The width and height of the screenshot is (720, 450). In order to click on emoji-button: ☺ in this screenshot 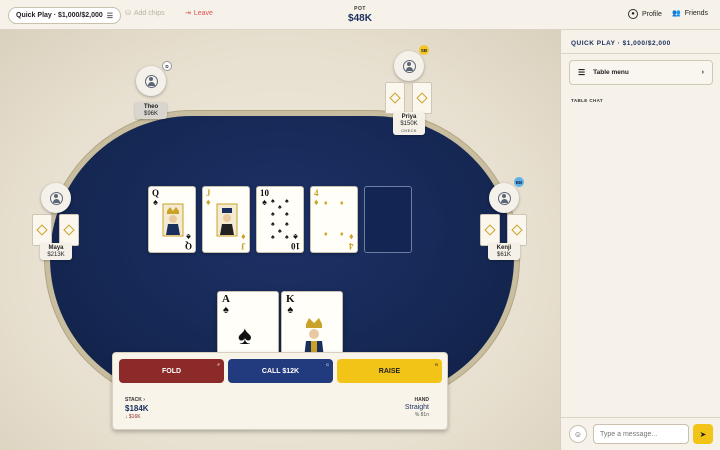, I will do `click(578, 434)`.